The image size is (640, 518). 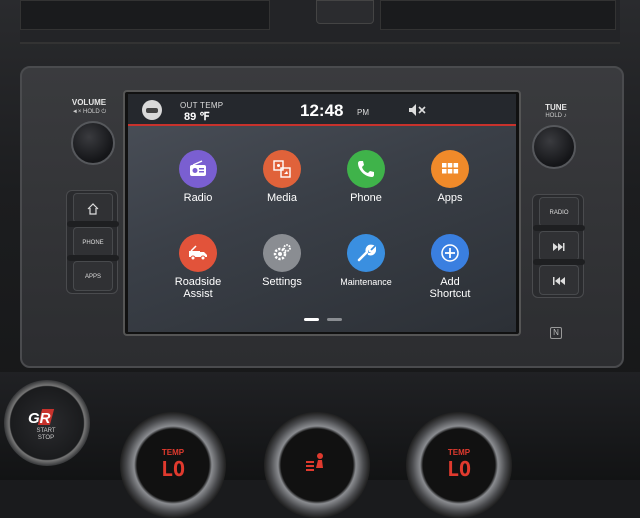 What do you see at coordinates (363, 112) in the screenshot?
I see `clock-ampm: PM` at bounding box center [363, 112].